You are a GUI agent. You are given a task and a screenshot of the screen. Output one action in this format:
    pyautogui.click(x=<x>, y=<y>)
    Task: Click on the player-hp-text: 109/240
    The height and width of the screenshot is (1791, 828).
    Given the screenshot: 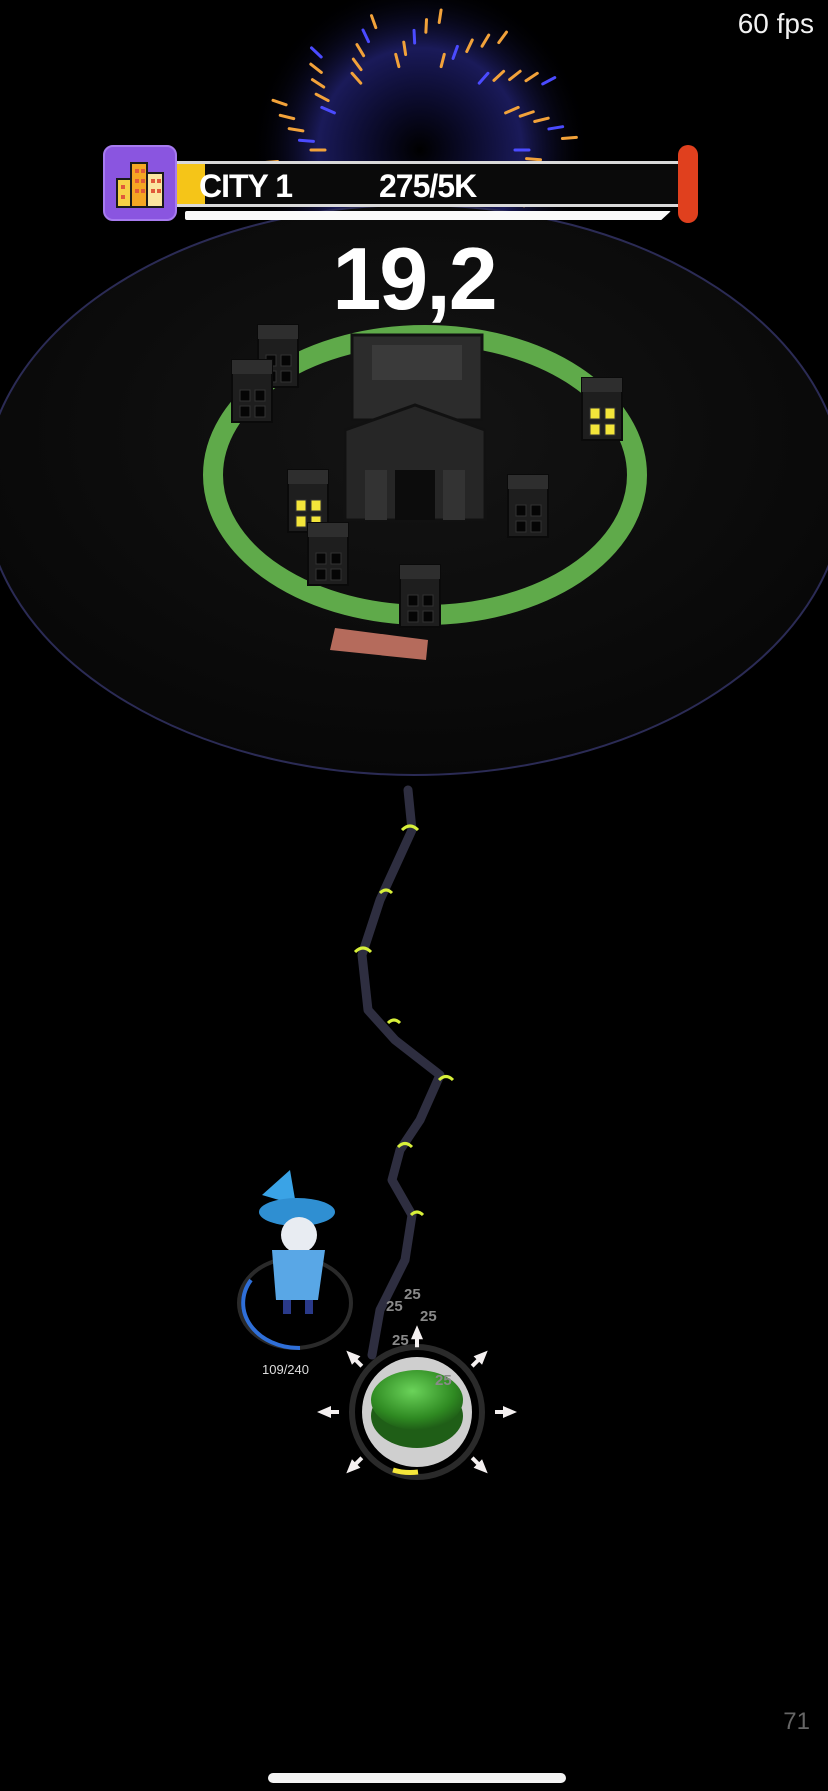 What is the action you would take?
    pyautogui.click(x=285, y=1369)
    